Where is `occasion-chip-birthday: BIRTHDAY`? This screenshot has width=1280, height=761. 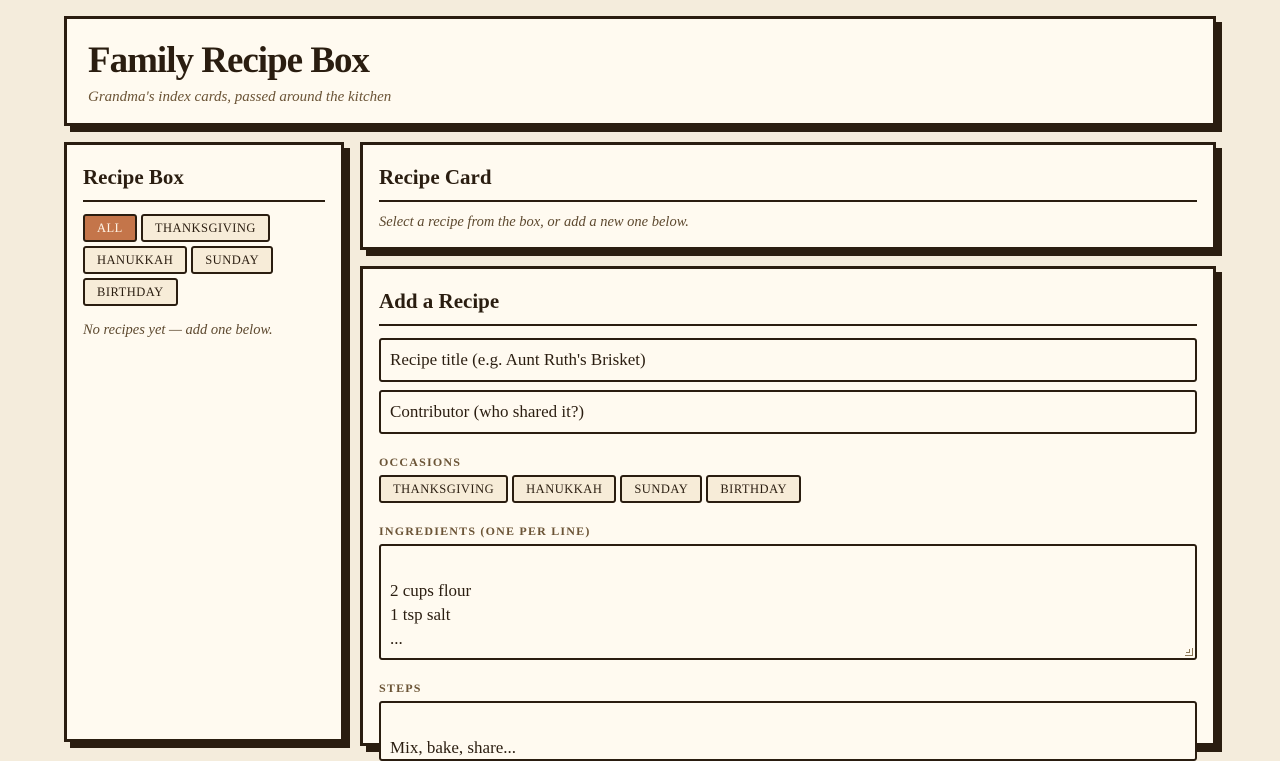
occasion-chip-birthday: BIRTHDAY is located at coordinates (753, 489).